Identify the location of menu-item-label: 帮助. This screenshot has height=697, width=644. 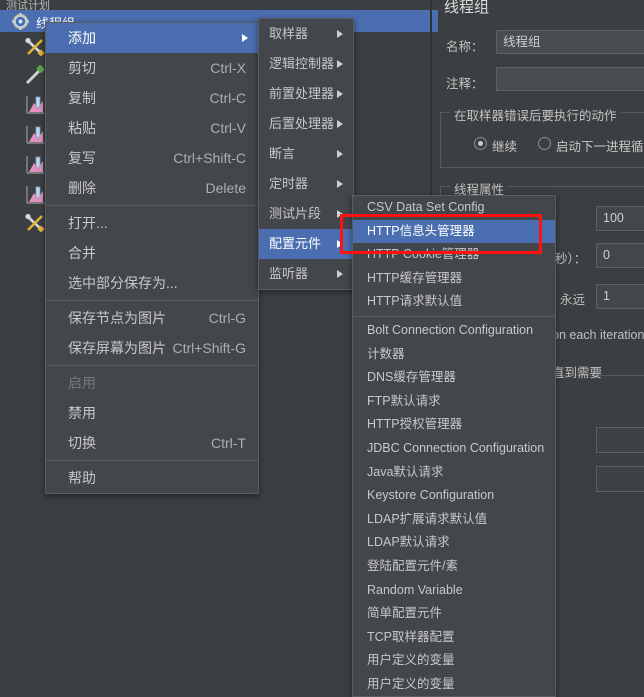
(82, 478).